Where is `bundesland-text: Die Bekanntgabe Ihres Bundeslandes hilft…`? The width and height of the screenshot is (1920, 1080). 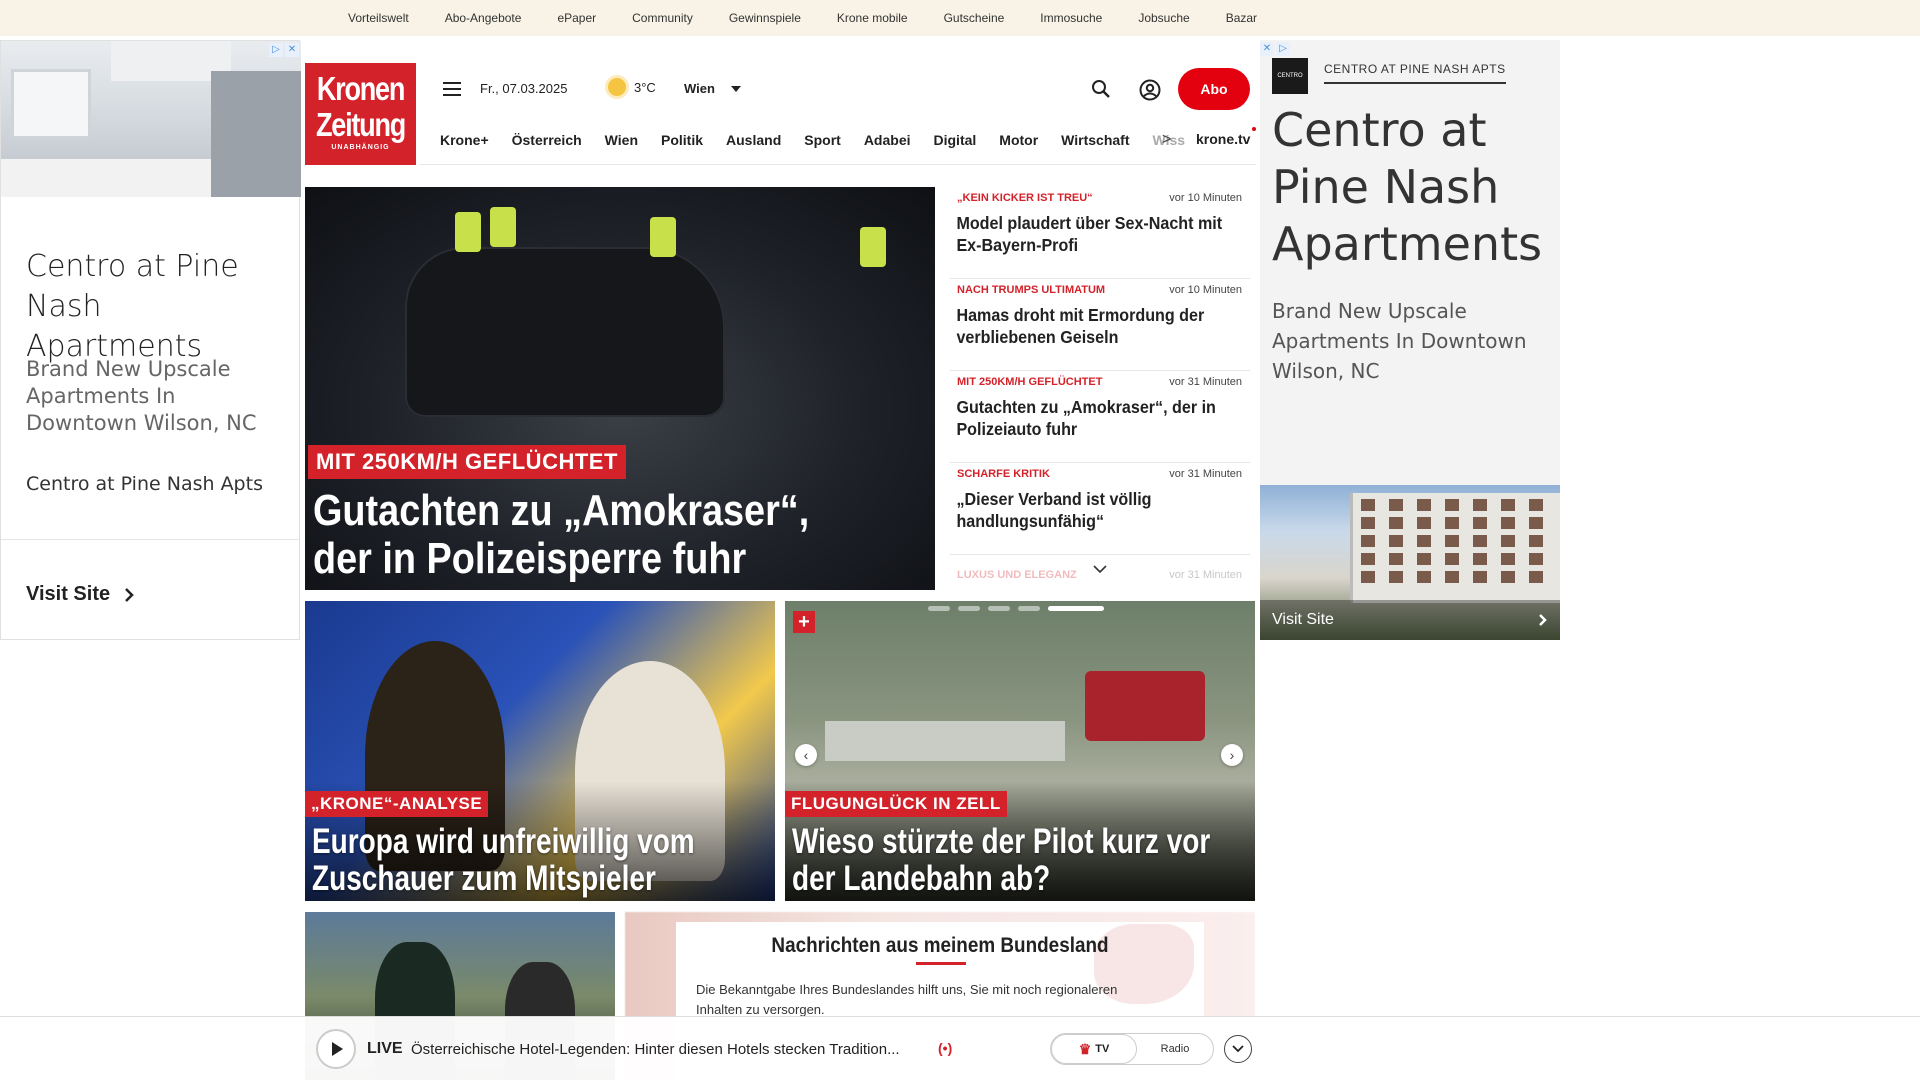 bundesland-text: Die Bekanntgabe Ihres Bundeslandes hilft… is located at coordinates (907, 999).